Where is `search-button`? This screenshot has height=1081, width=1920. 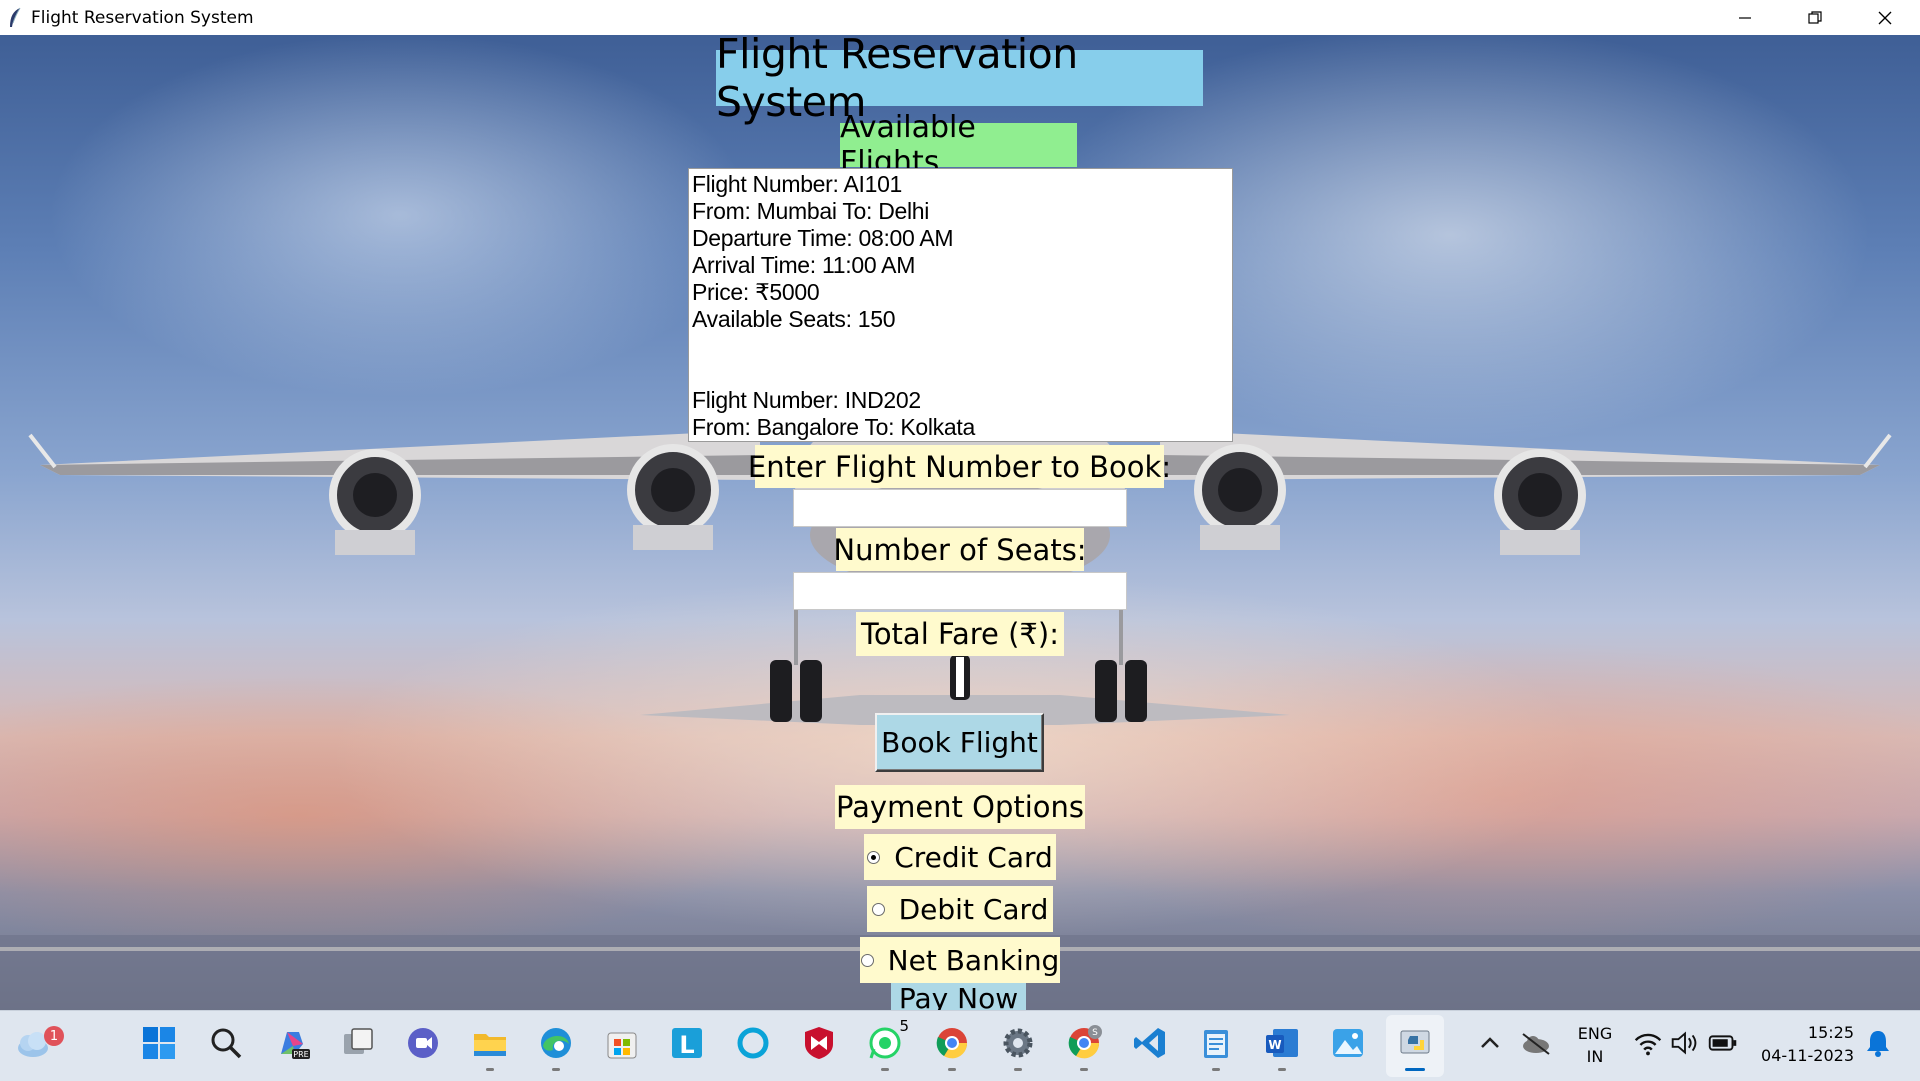 search-button is located at coordinates (226, 1043).